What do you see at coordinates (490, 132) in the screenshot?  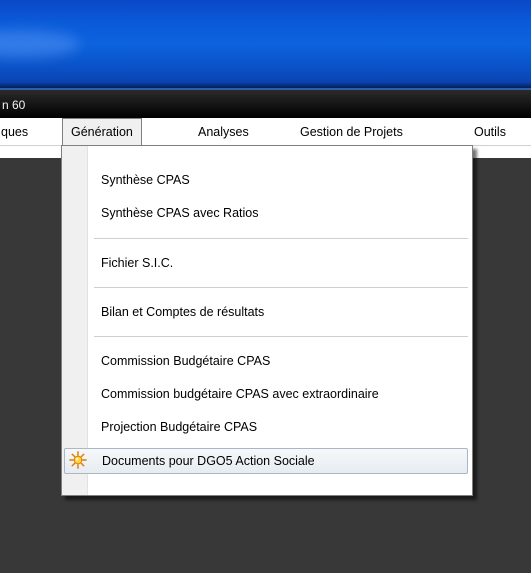 I see `menu-outils: Outils` at bounding box center [490, 132].